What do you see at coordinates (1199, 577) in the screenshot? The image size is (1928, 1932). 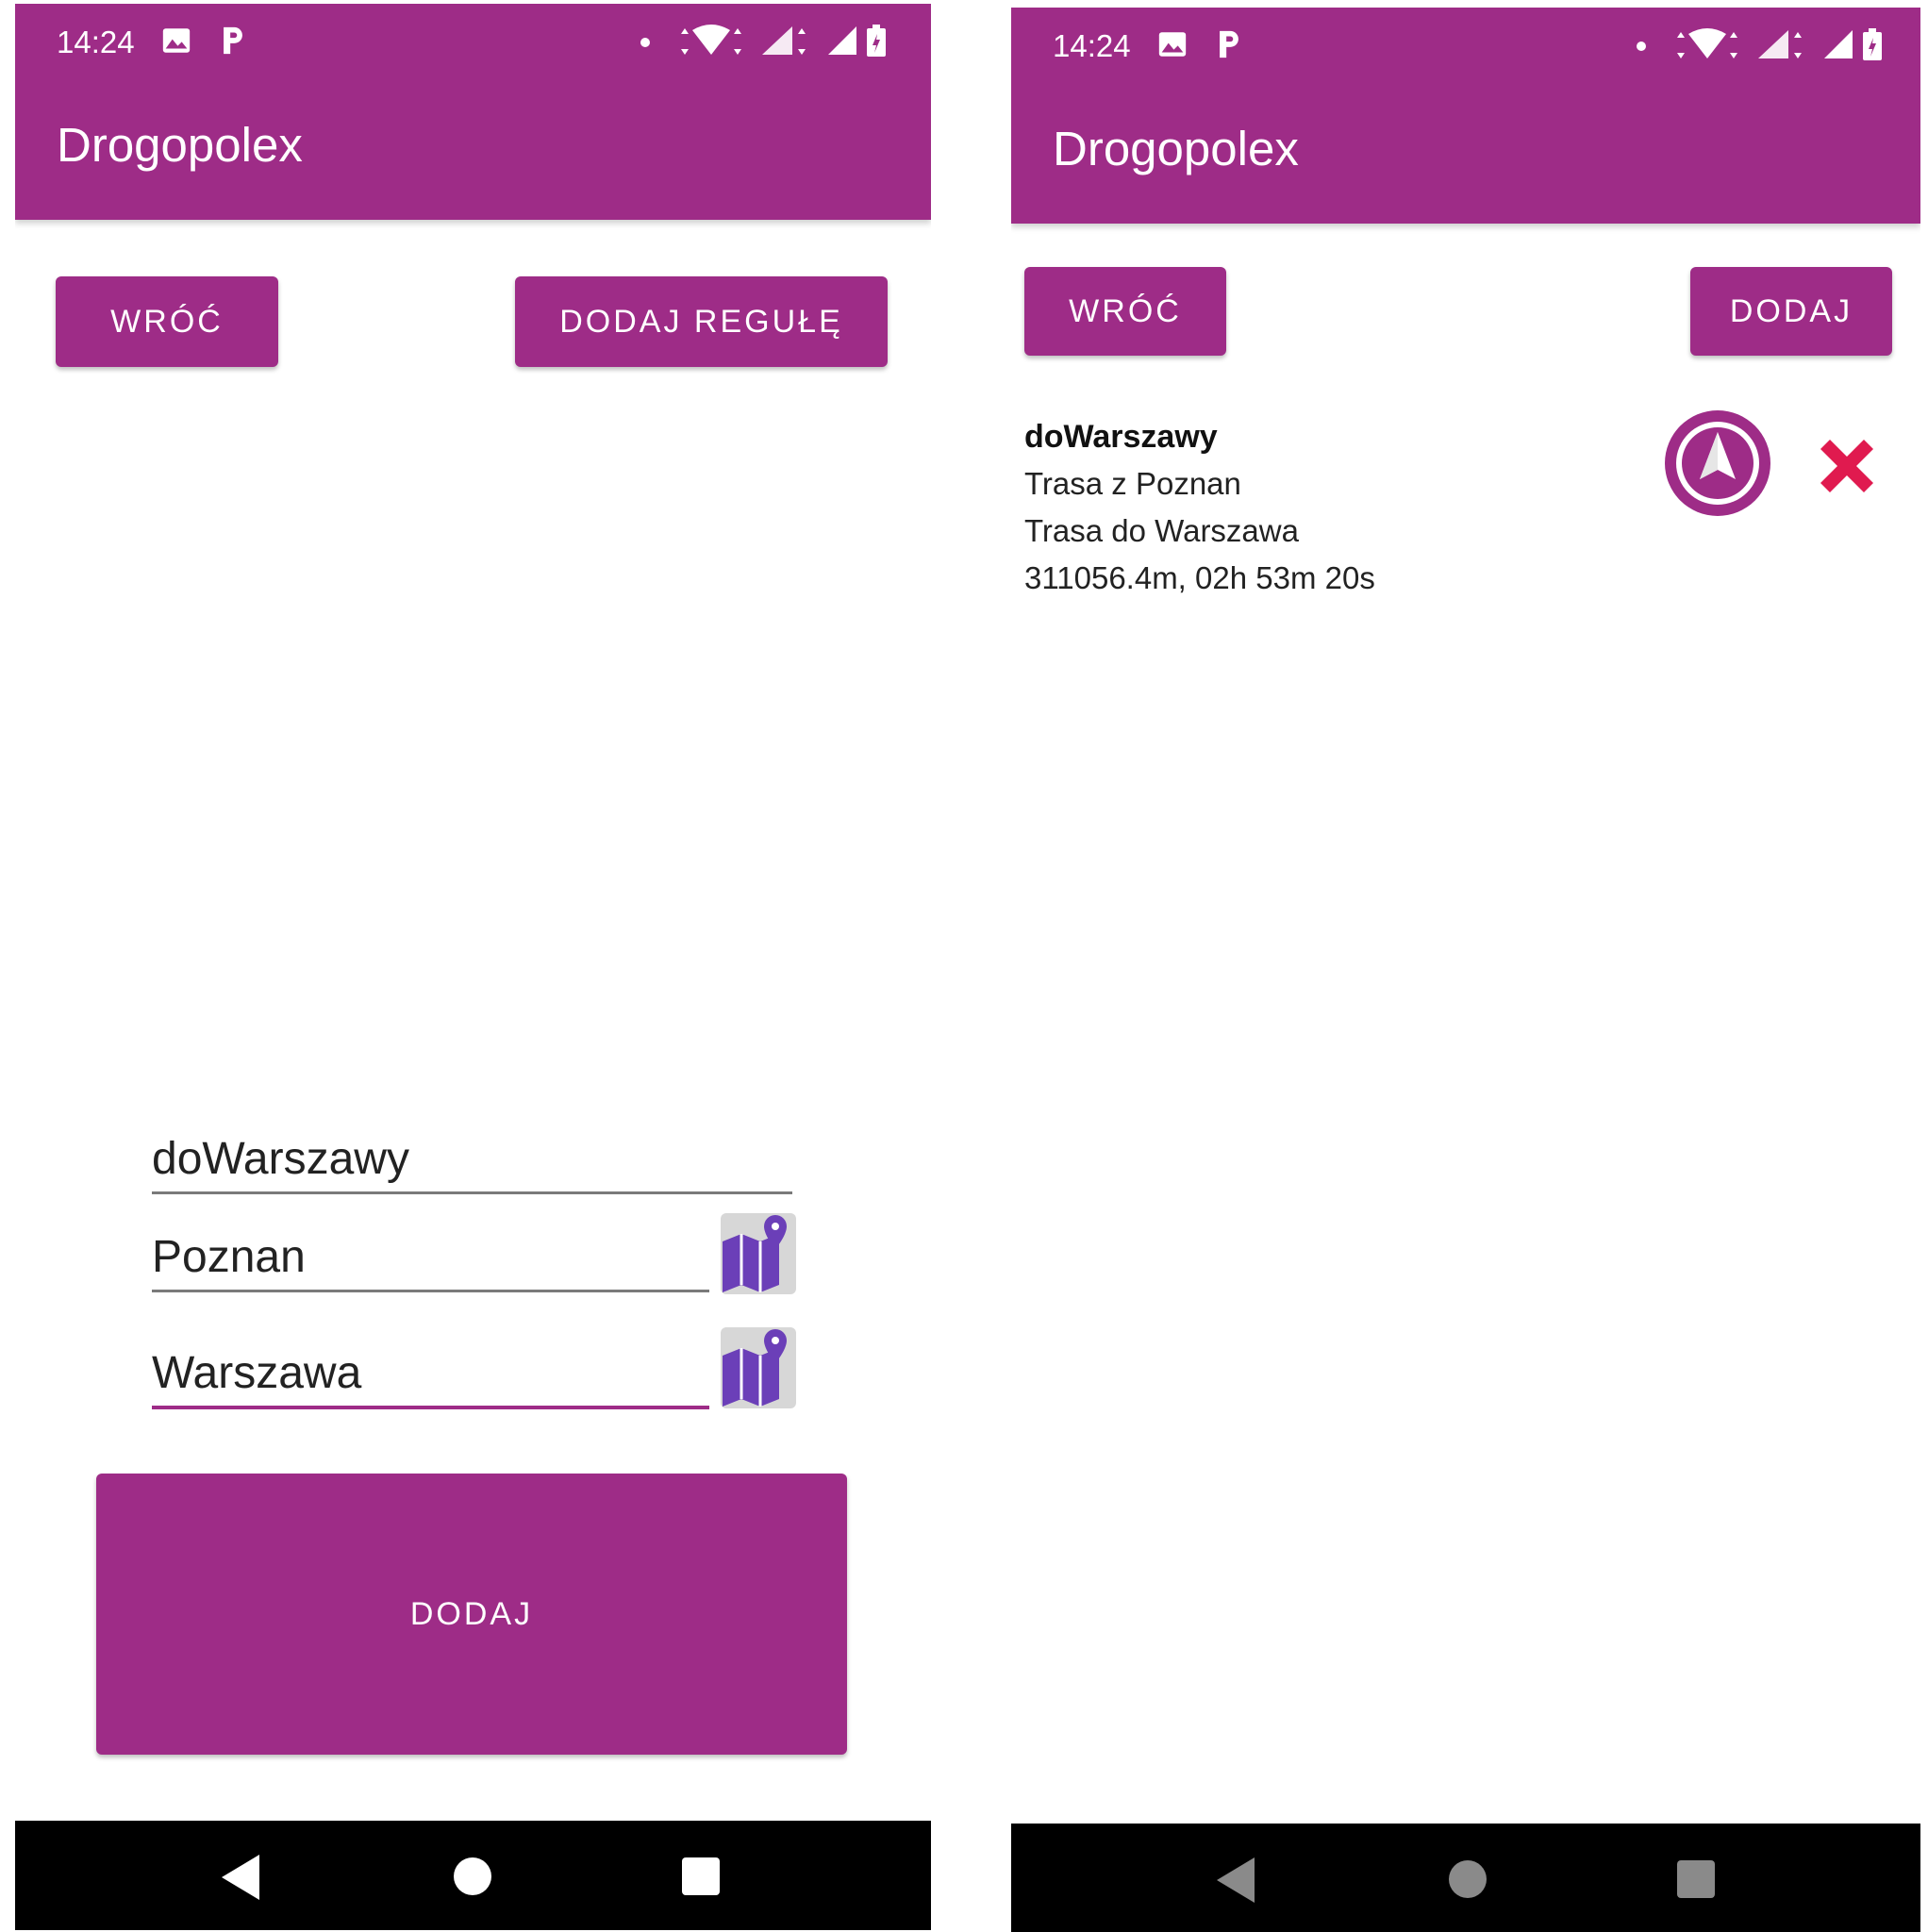 I see `route-stats: 311056.4m, 02h 53m 20s` at bounding box center [1199, 577].